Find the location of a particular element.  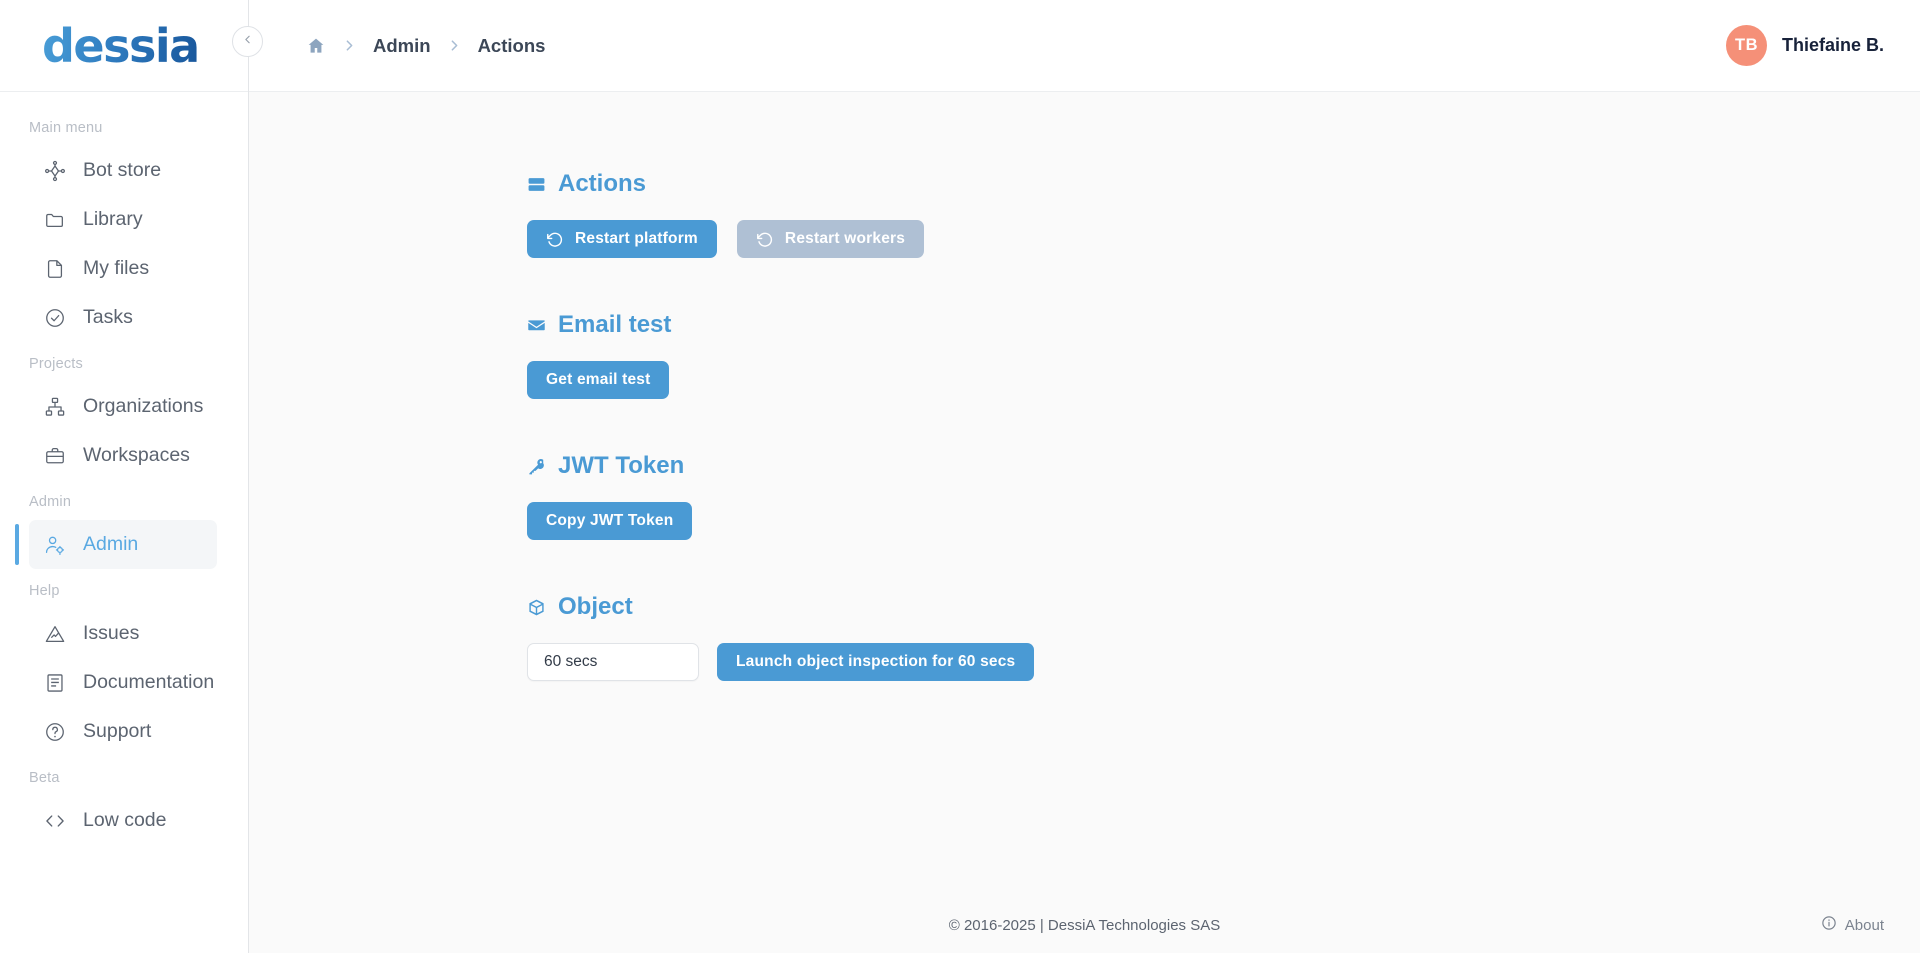

logo-container: dessia is located at coordinates (124, 46).